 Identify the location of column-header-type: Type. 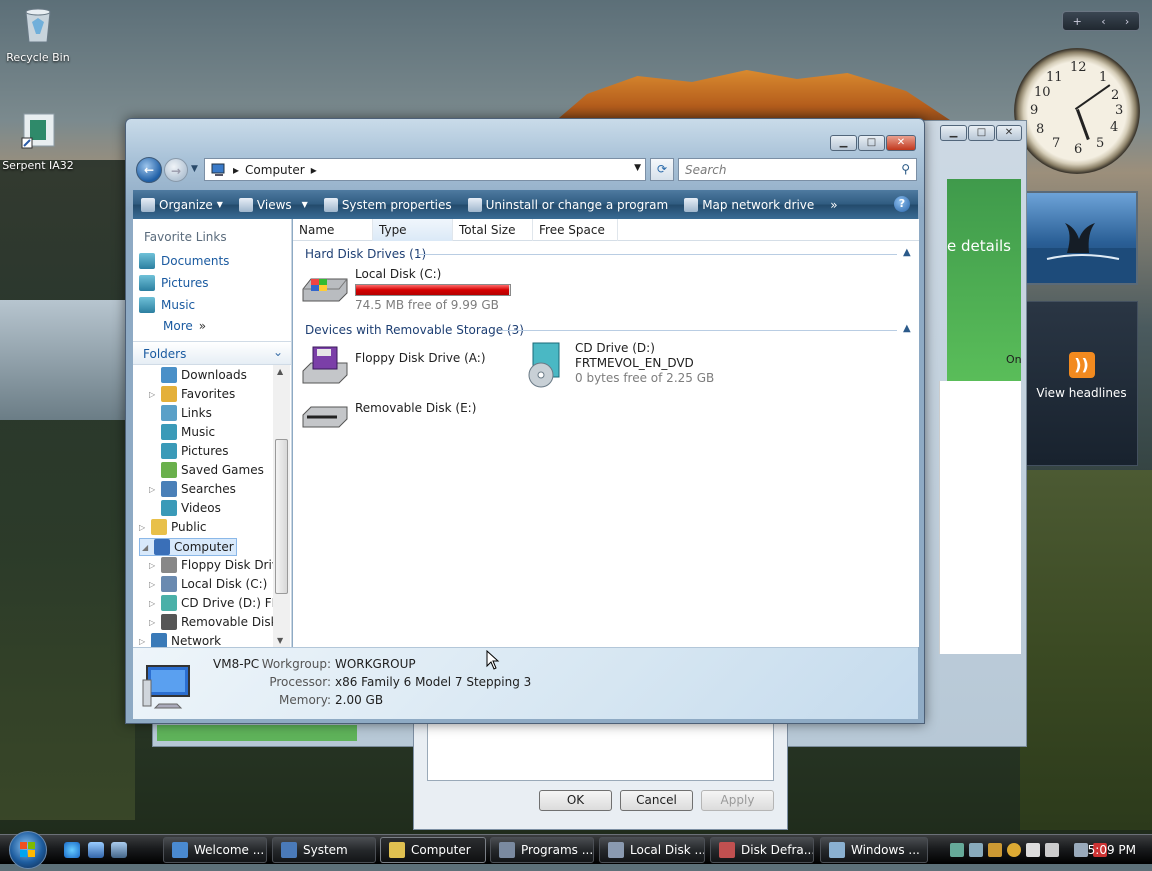
(413, 230).